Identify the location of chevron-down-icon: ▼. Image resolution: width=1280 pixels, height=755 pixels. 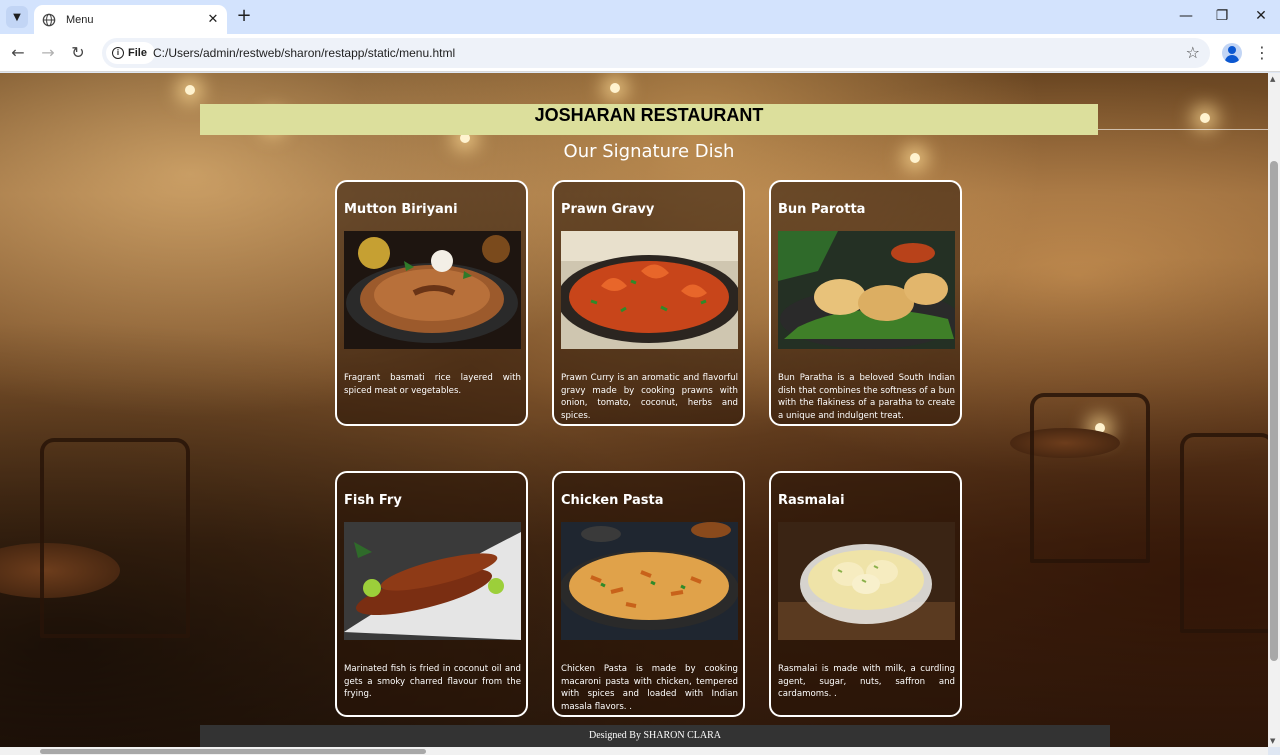
(17, 17).